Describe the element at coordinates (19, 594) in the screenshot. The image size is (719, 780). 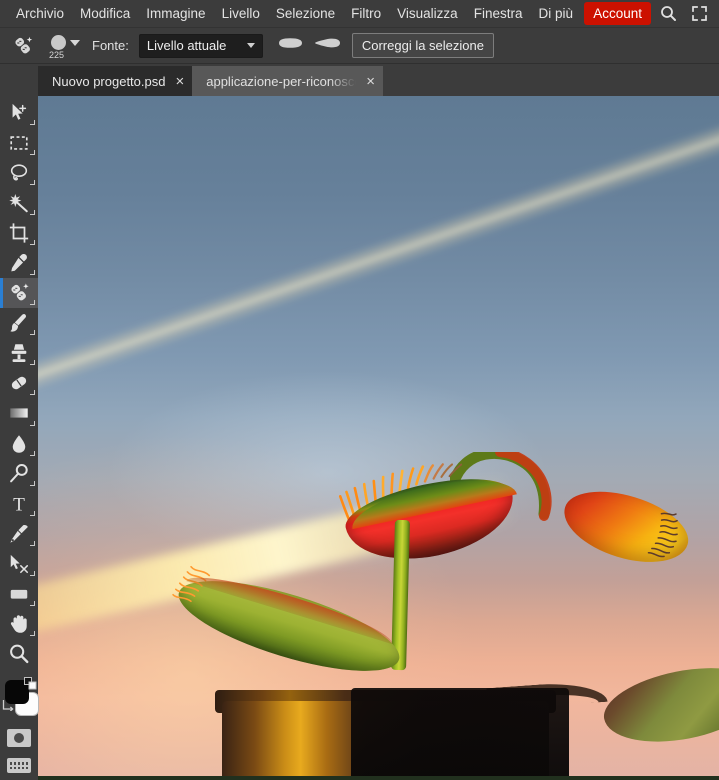
I see `sidebar-item-shape-tool` at that location.